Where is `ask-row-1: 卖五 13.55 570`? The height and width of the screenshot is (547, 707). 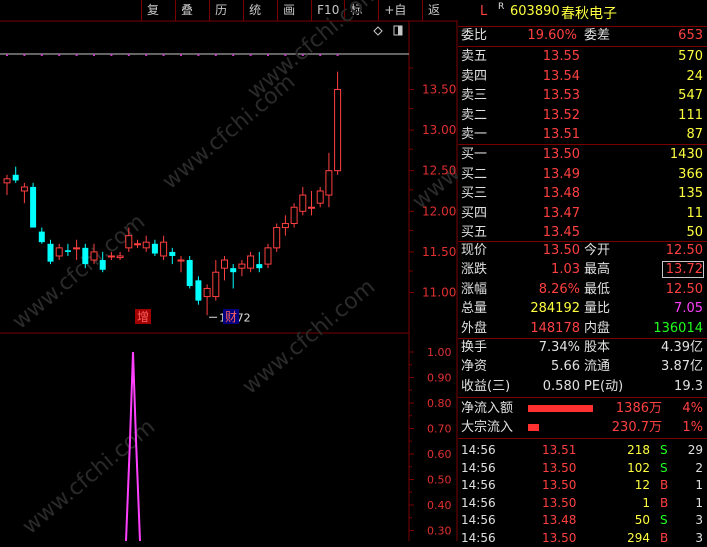
ask-row-1: 卖五 13.55 570 is located at coordinates (582, 57).